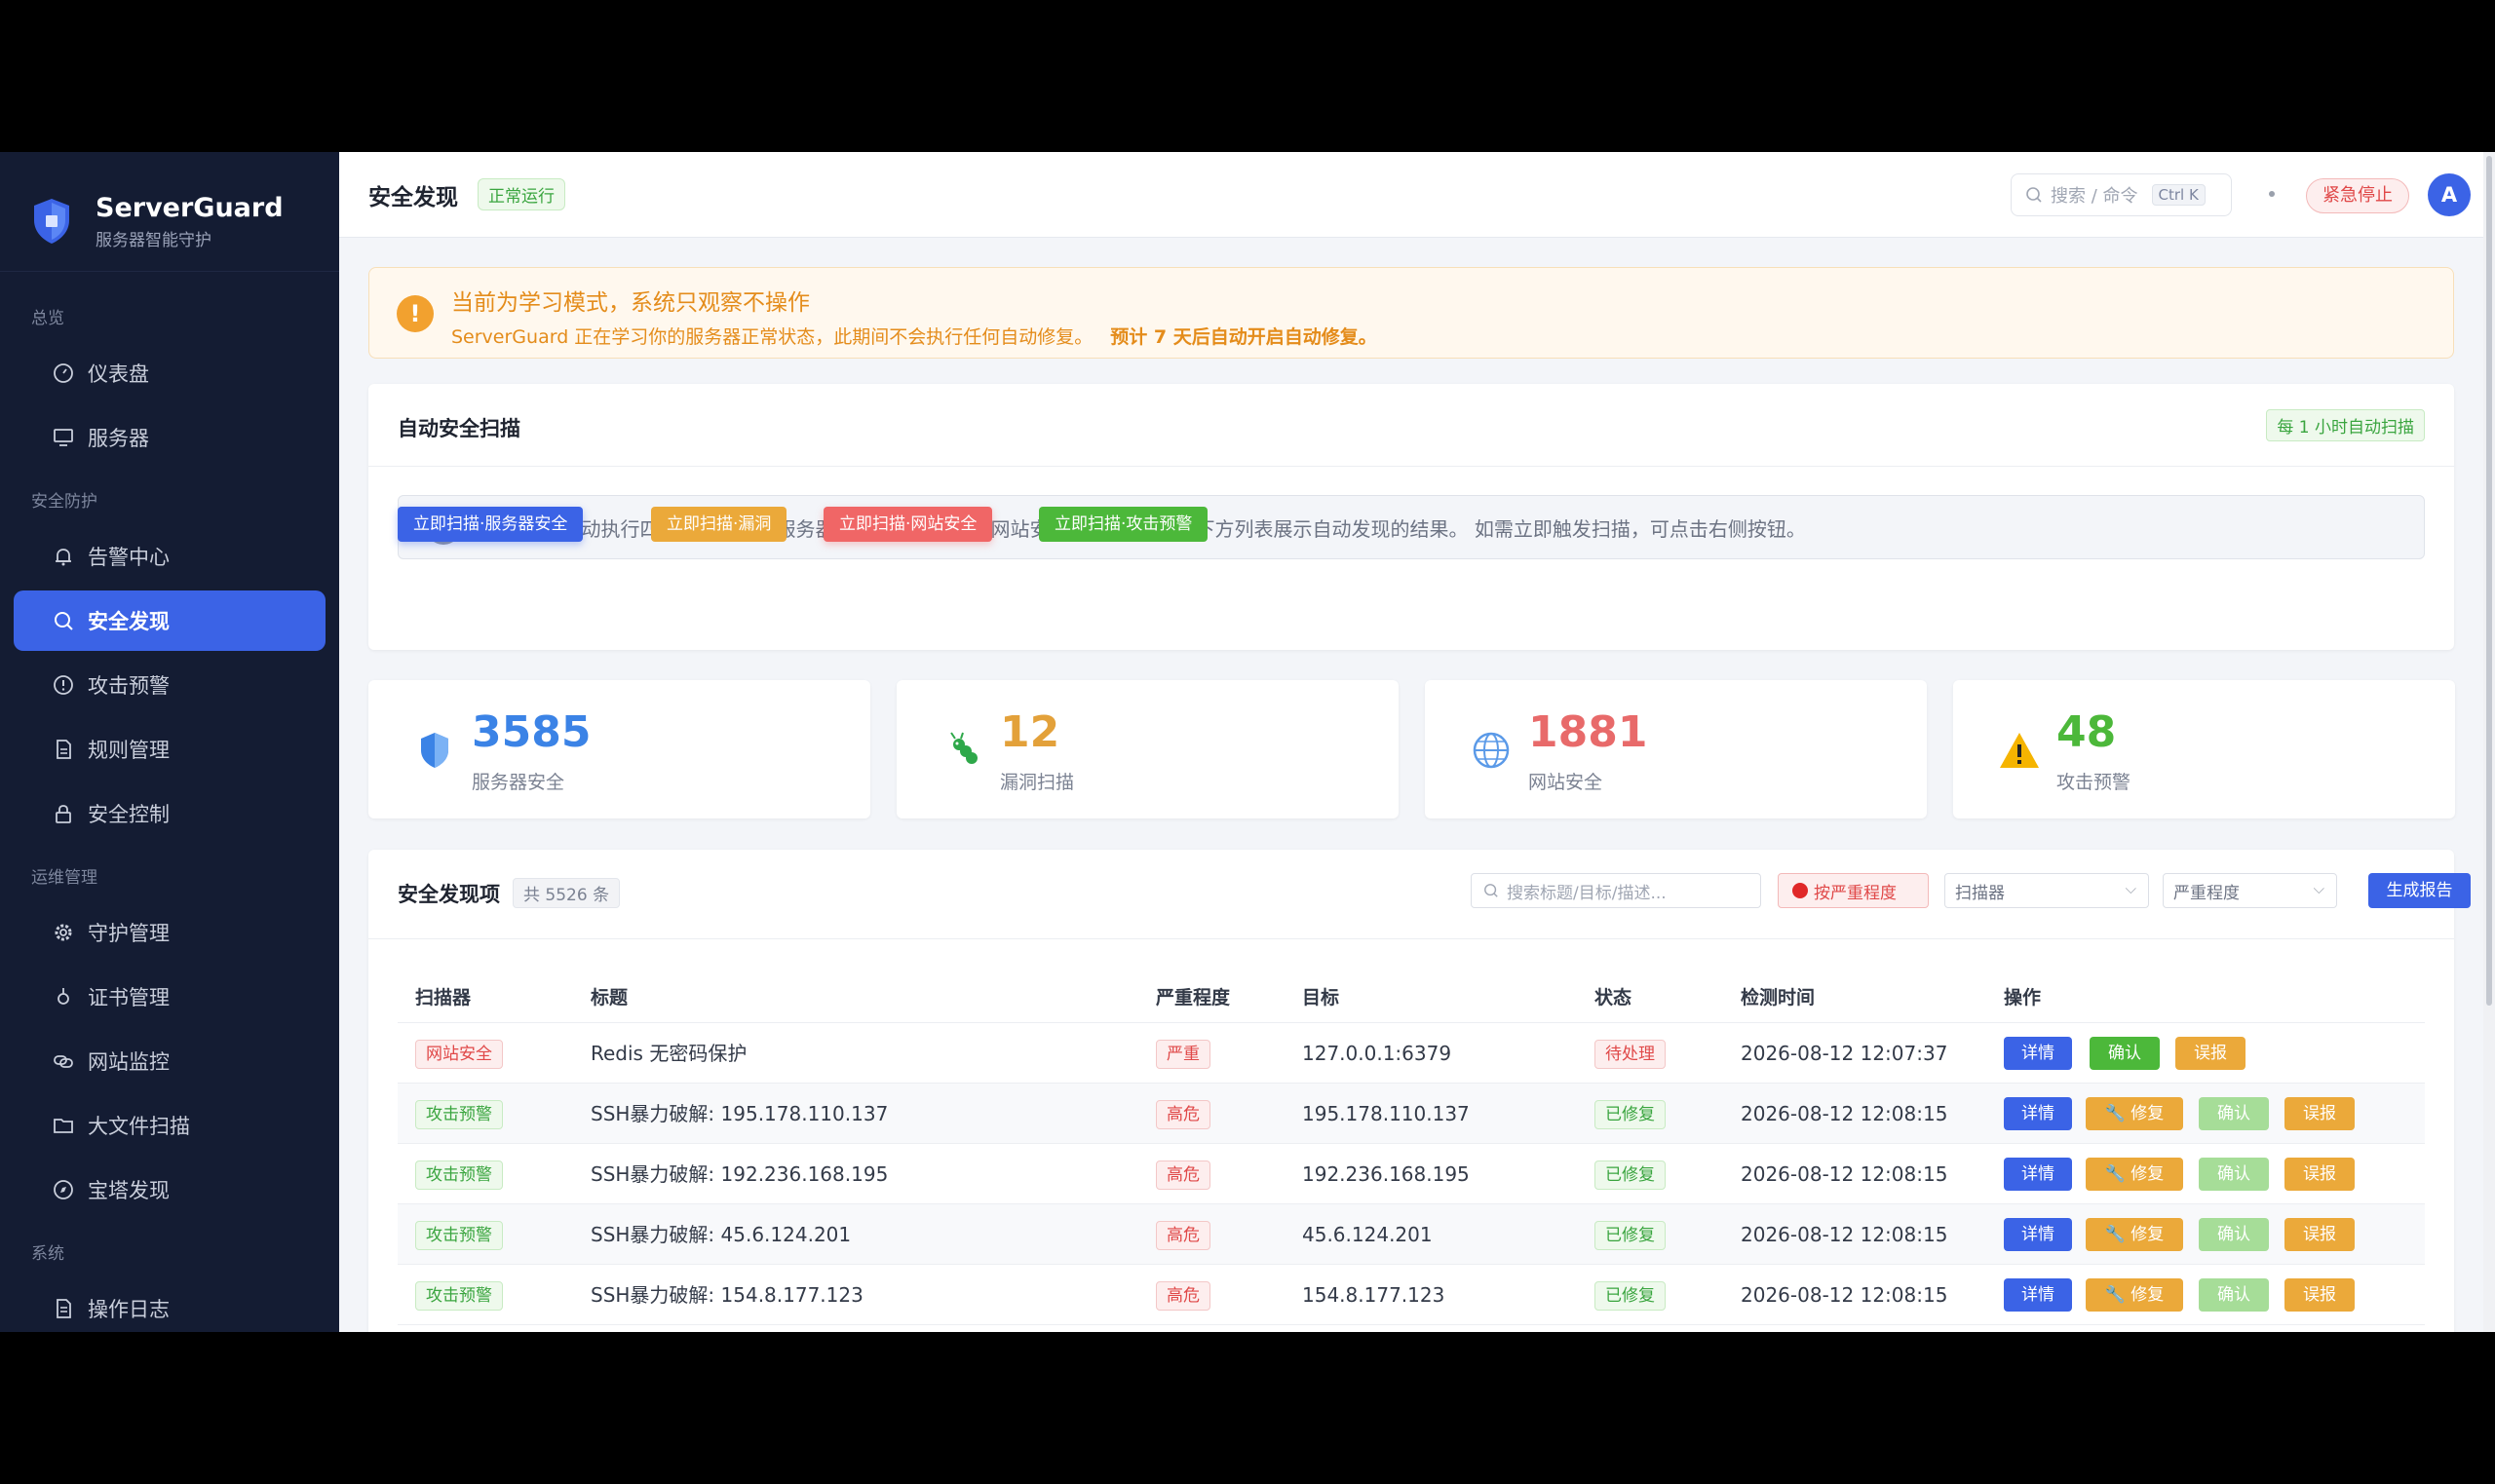 The width and height of the screenshot is (2495, 1484). I want to click on avatar: A, so click(2449, 194).